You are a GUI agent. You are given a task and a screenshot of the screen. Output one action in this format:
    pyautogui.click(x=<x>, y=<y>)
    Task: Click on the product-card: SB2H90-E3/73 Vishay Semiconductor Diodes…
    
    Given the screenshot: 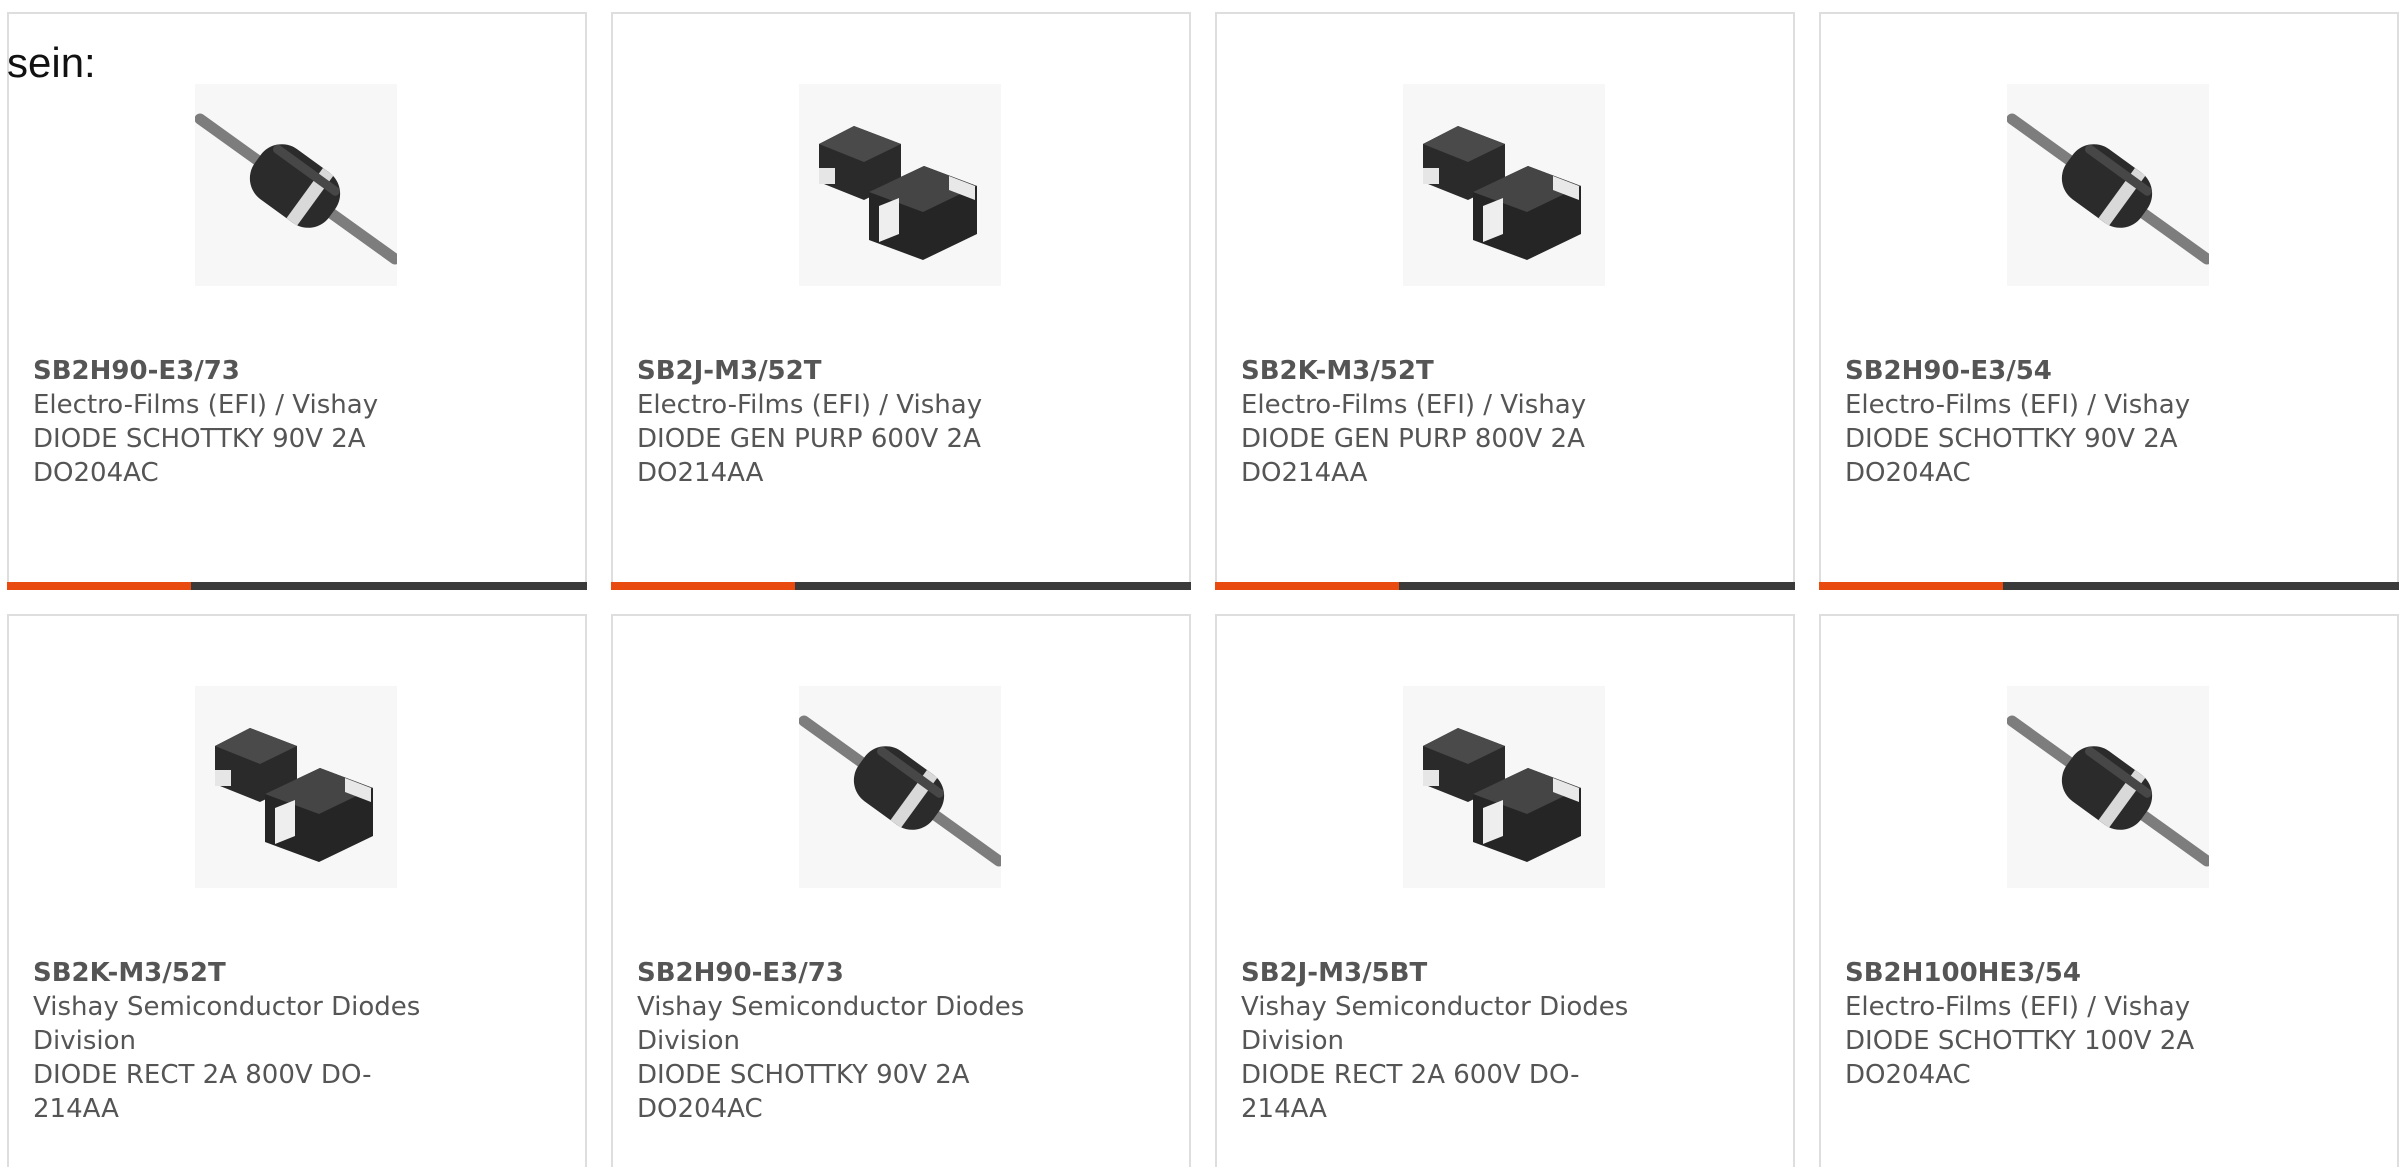 What is the action you would take?
    pyautogui.click(x=901, y=890)
    